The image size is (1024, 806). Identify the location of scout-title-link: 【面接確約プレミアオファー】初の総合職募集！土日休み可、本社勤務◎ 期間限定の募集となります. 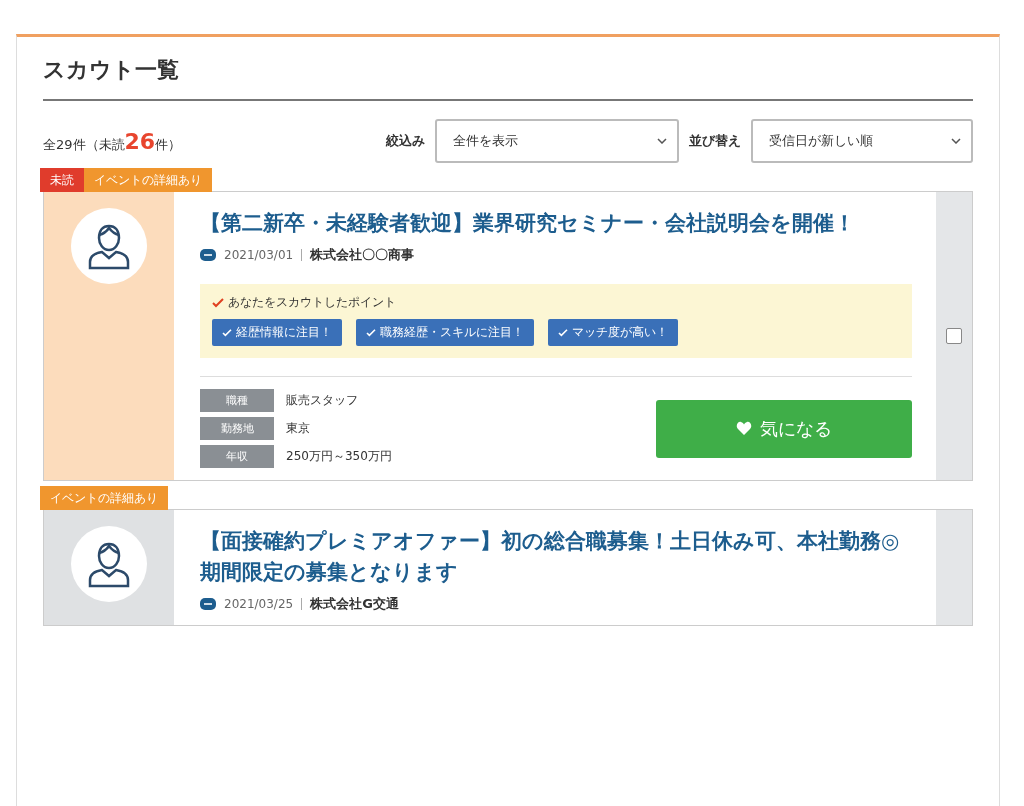
(556, 557).